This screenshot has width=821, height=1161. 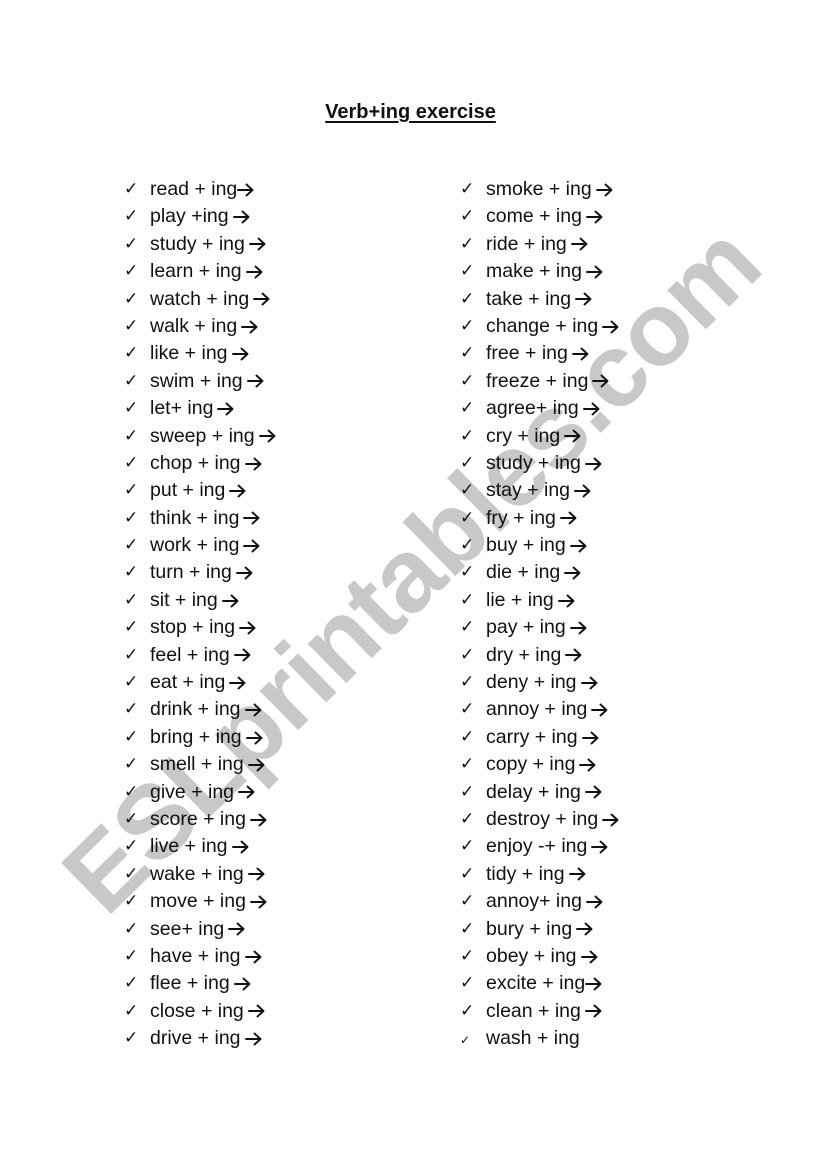 I want to click on verb-item: ✓ stop + ing, so click(x=200, y=627).